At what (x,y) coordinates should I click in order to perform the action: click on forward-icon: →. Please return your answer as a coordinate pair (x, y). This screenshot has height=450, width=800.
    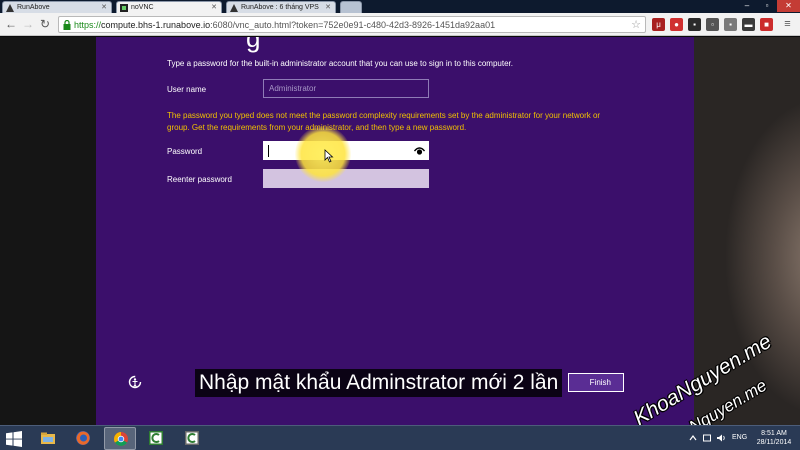
    Looking at the image, I should click on (28, 24).